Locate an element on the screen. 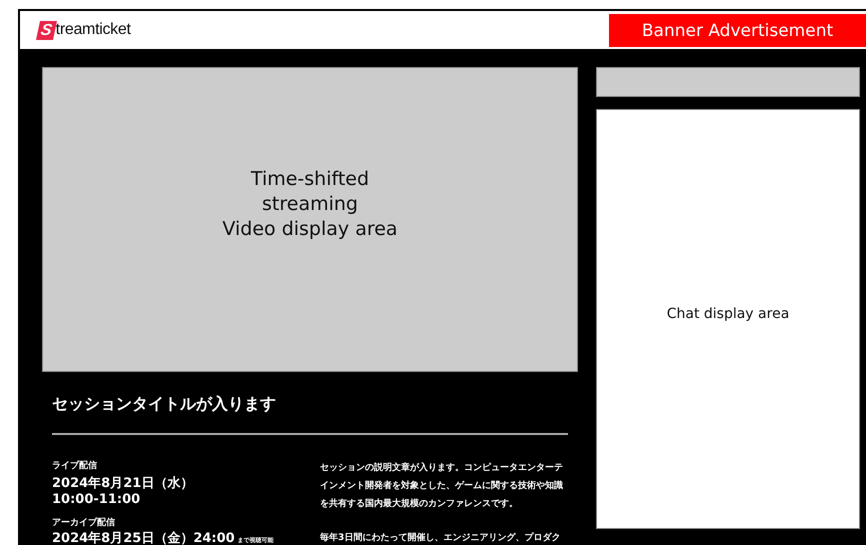  logo-mark: S is located at coordinates (46, 30).